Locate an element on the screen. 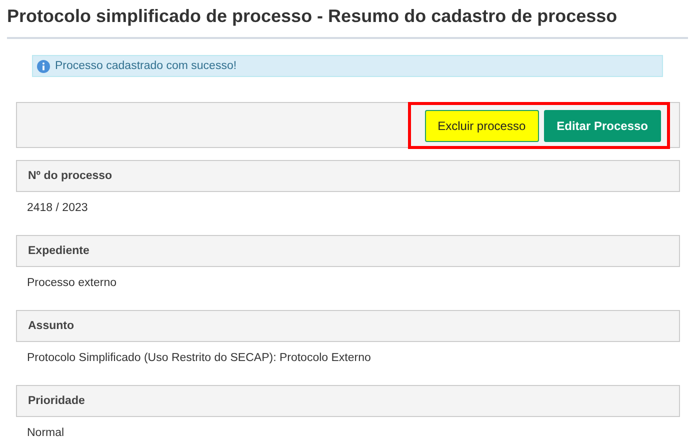 The height and width of the screenshot is (445, 692). info-icon is located at coordinates (43, 66).